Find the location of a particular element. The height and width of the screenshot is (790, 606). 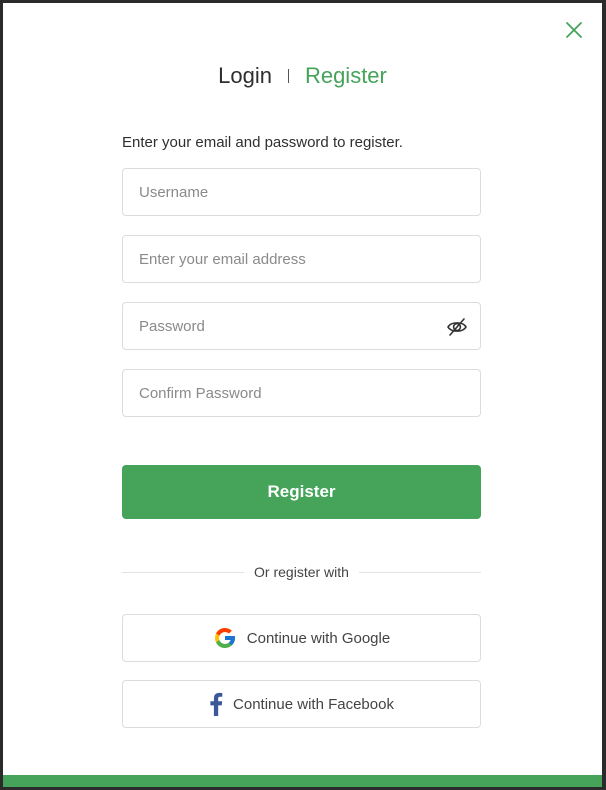

email-input is located at coordinates (301, 259).